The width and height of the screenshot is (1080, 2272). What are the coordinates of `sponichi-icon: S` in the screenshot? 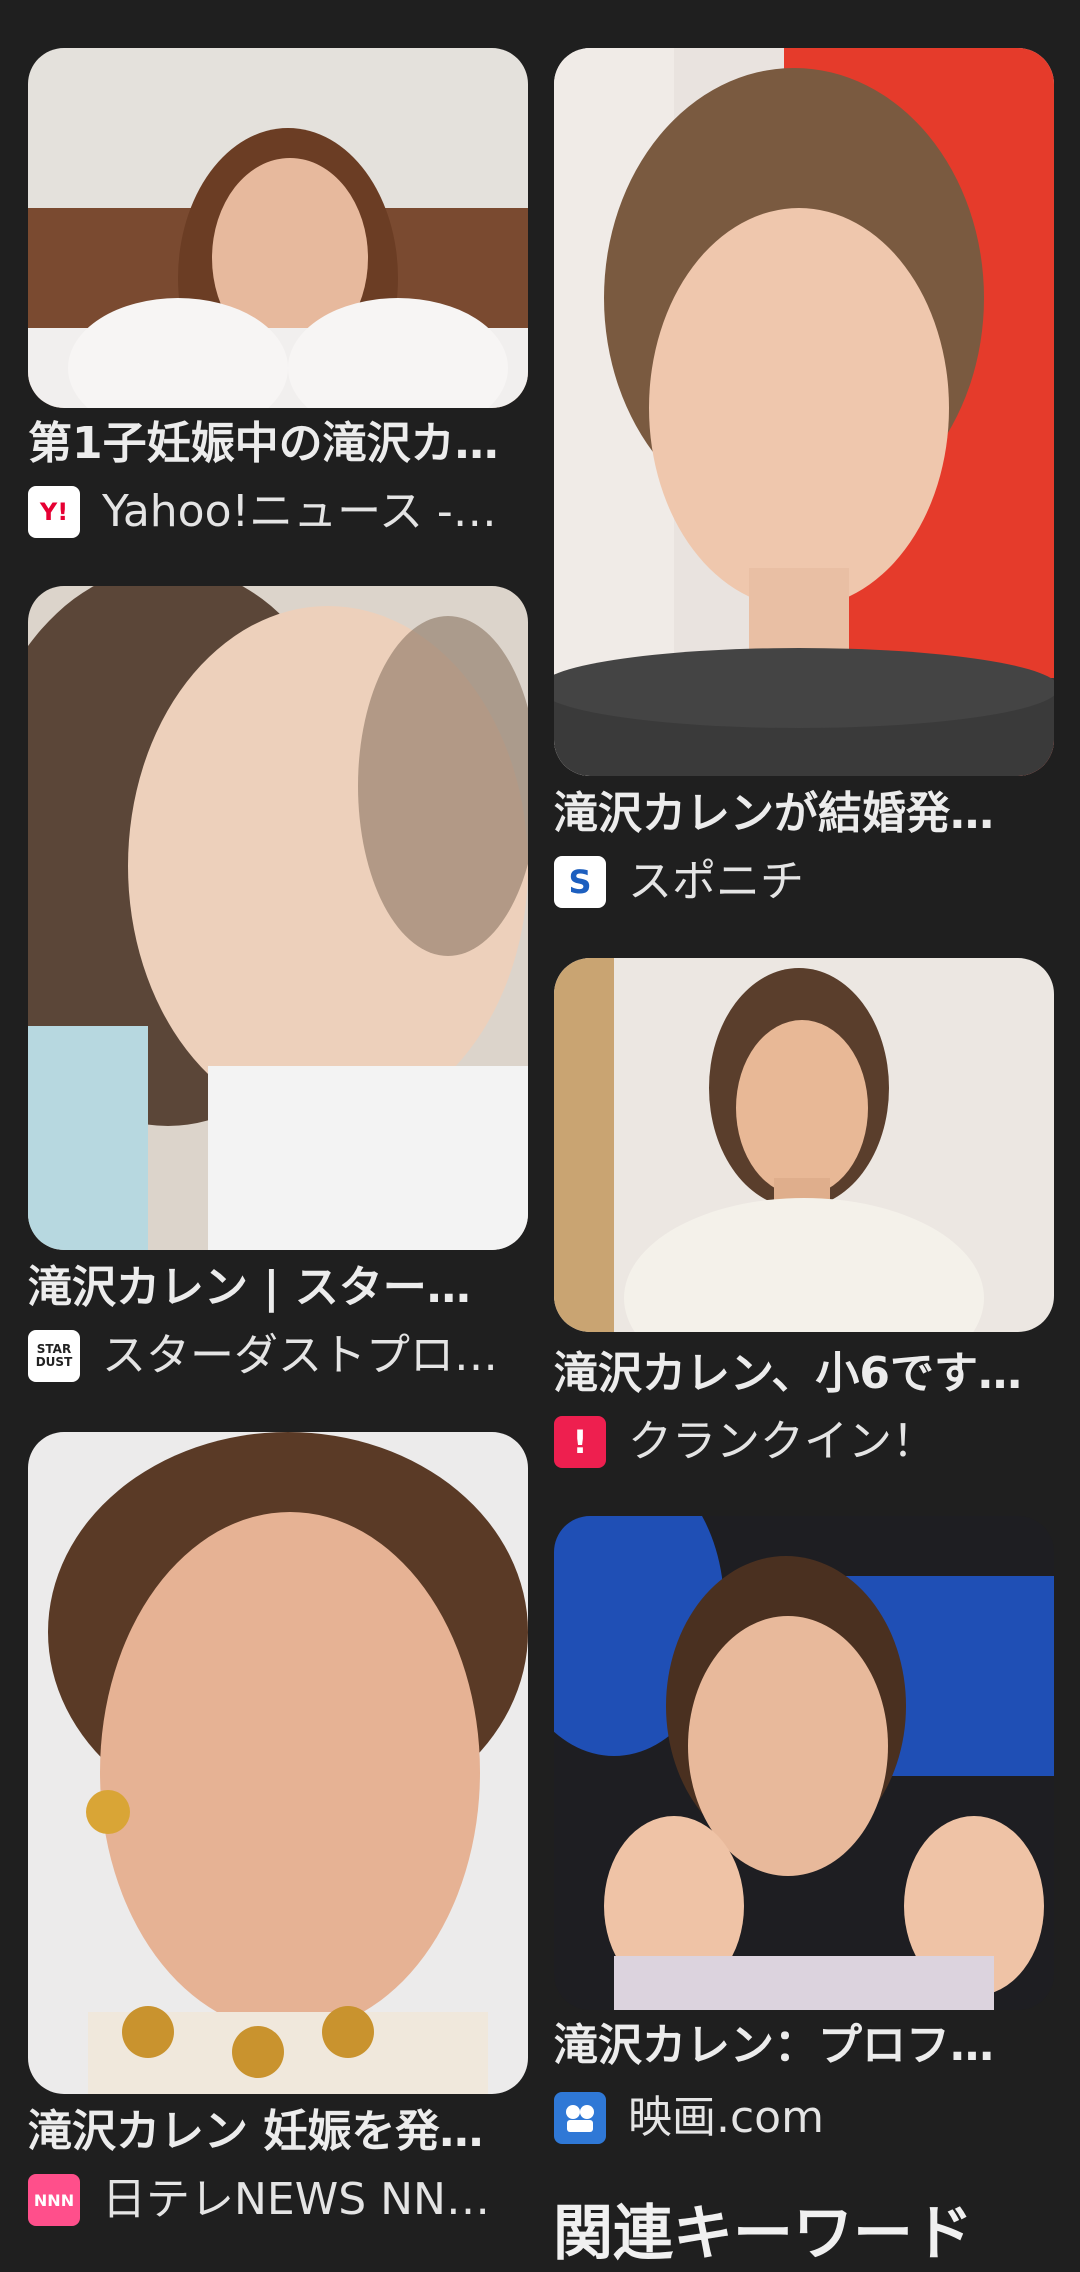 It's located at (580, 882).